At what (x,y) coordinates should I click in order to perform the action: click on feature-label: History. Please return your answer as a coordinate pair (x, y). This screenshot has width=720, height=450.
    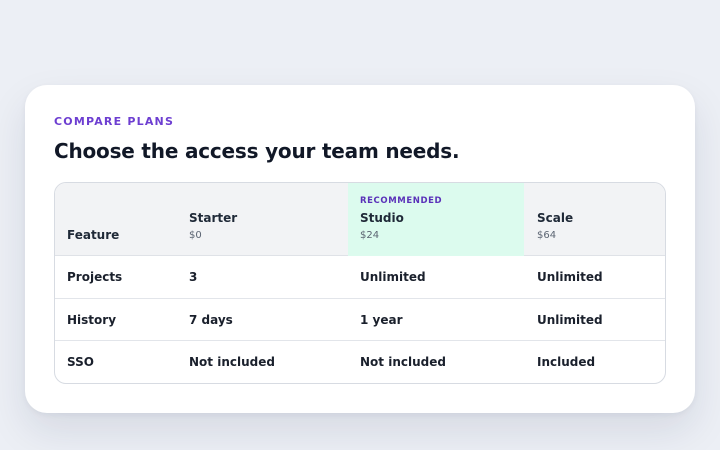
    Looking at the image, I should click on (92, 320).